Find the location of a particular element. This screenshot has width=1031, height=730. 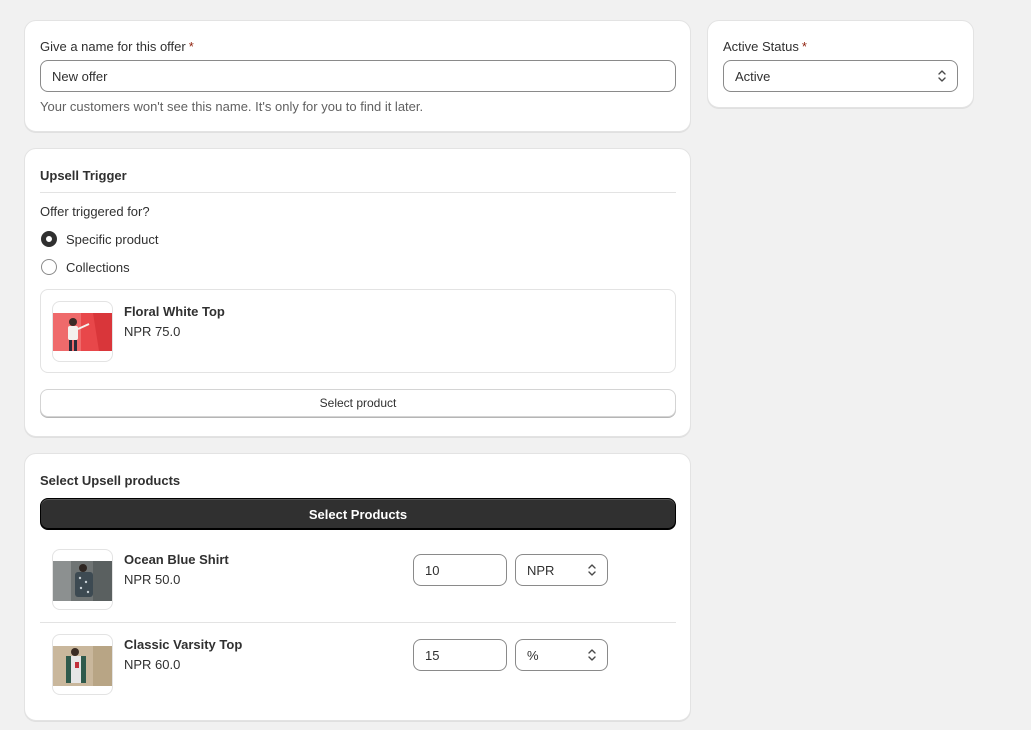

table-row: Classic Varsity Top NPR 60.0 15 % is located at coordinates (358, 665).